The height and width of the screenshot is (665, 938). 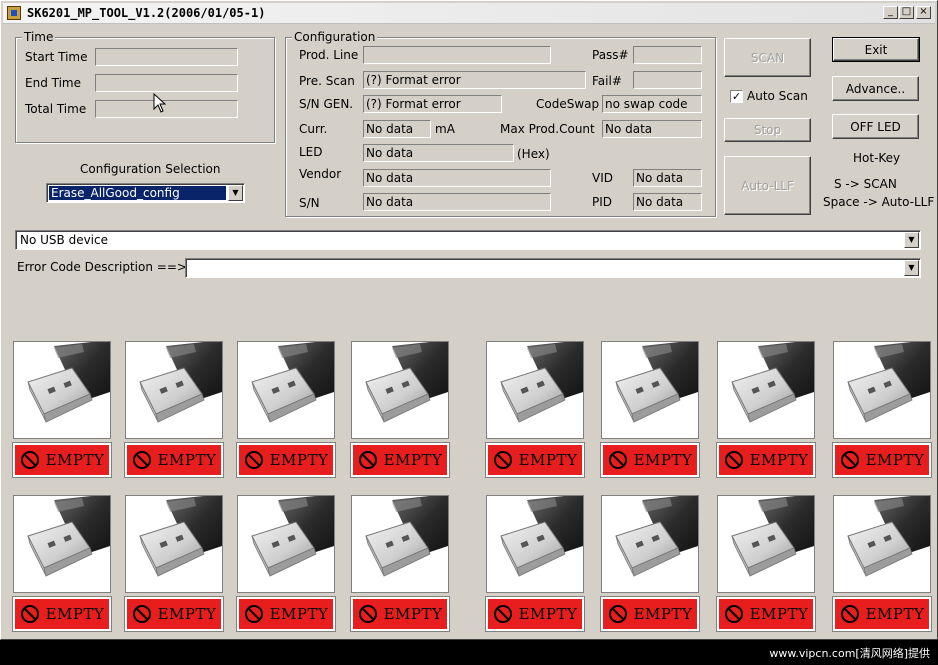 What do you see at coordinates (553, 268) in the screenshot?
I see `error-code-combo: ▼` at bounding box center [553, 268].